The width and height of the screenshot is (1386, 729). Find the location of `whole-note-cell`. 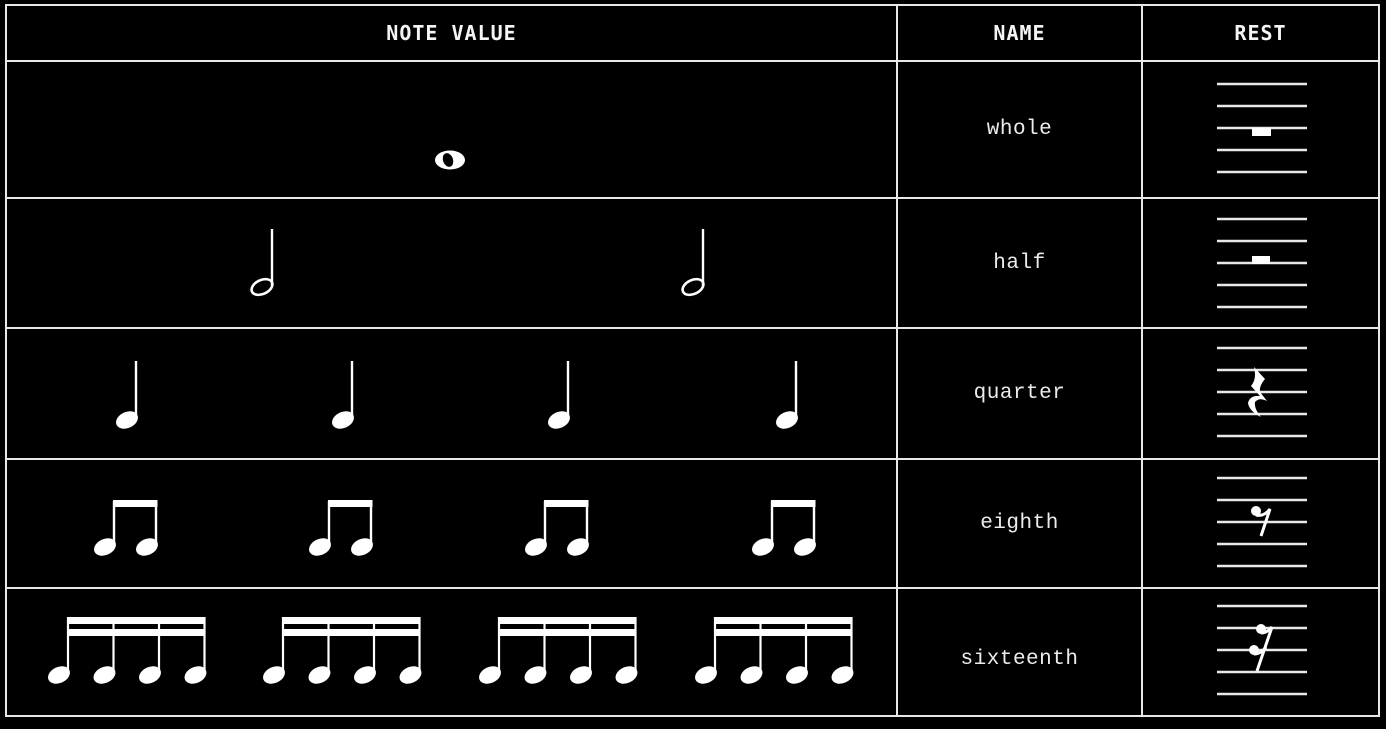

whole-note-cell is located at coordinates (450, 160).